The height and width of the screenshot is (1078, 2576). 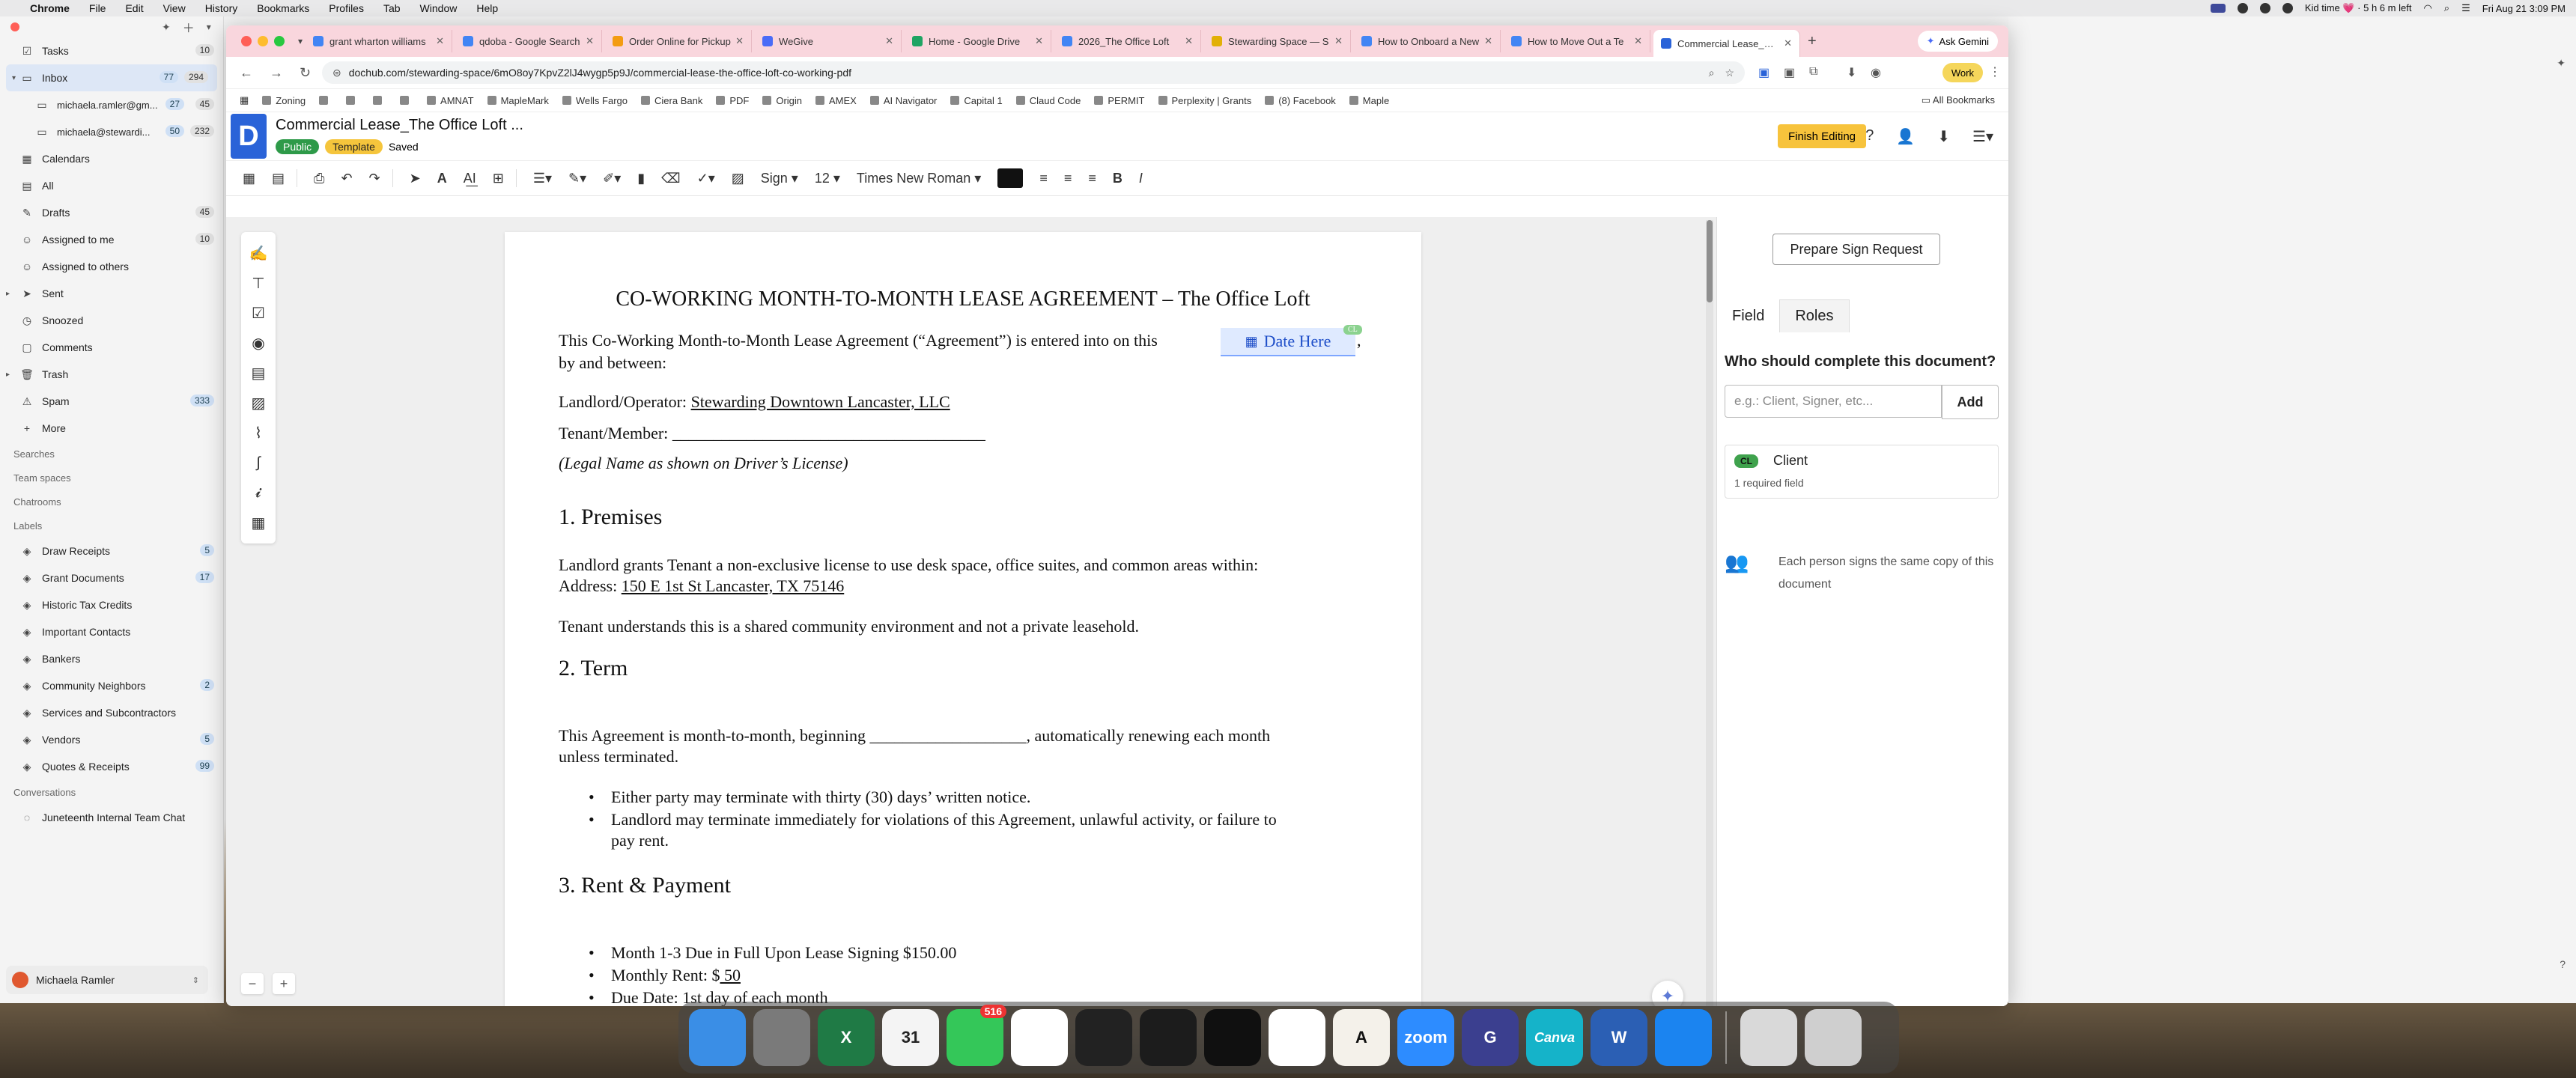 What do you see at coordinates (298, 146) in the screenshot?
I see `public-badge: Public` at bounding box center [298, 146].